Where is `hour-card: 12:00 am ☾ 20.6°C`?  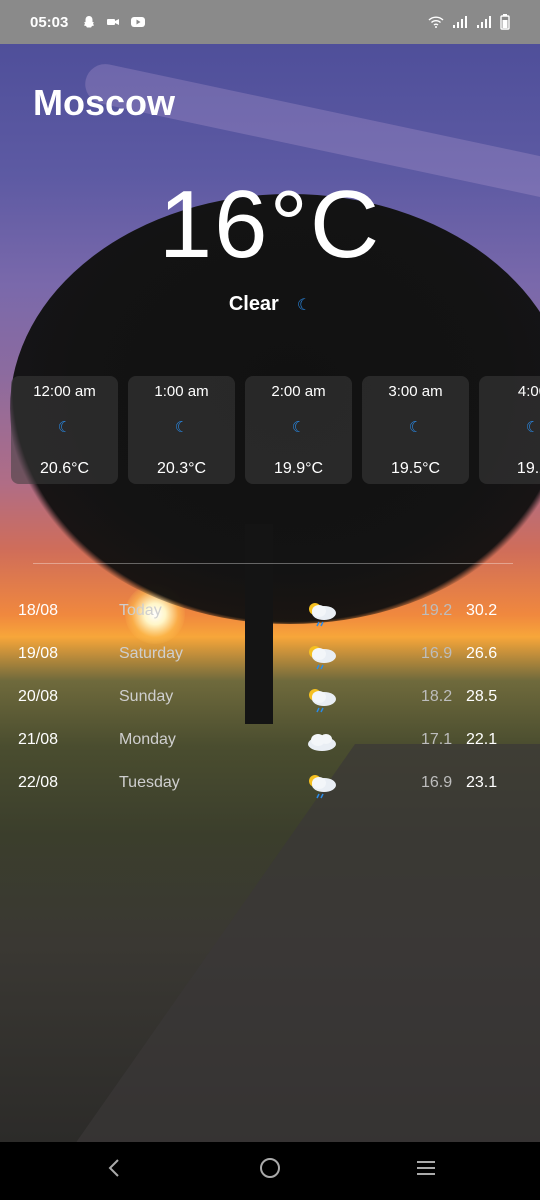 hour-card: 12:00 am ☾ 20.6°C is located at coordinates (64, 430).